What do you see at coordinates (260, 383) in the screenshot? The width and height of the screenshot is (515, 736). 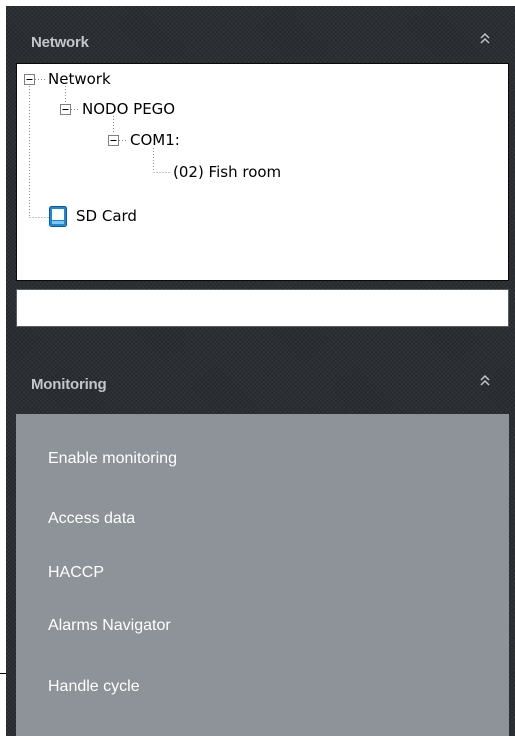 I see `monitoring-section-header: Monitoring` at bounding box center [260, 383].